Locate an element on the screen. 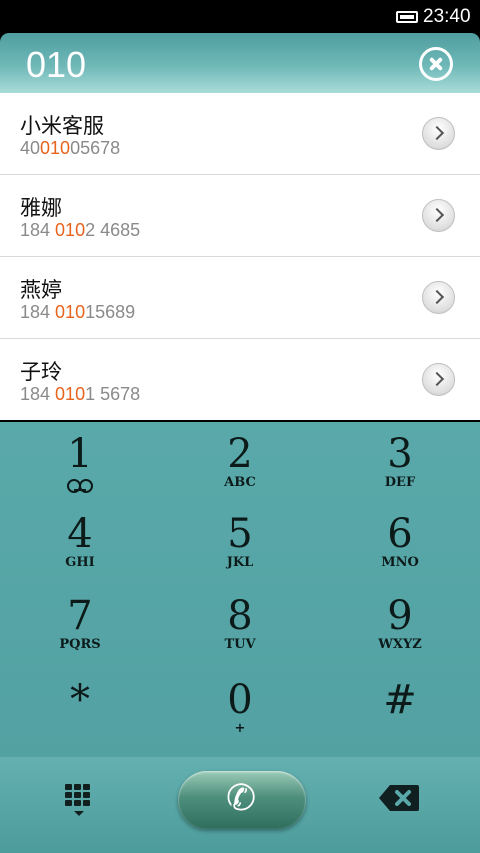 This screenshot has height=853, width=480. contact-name: 小米客服 is located at coordinates (62, 126).